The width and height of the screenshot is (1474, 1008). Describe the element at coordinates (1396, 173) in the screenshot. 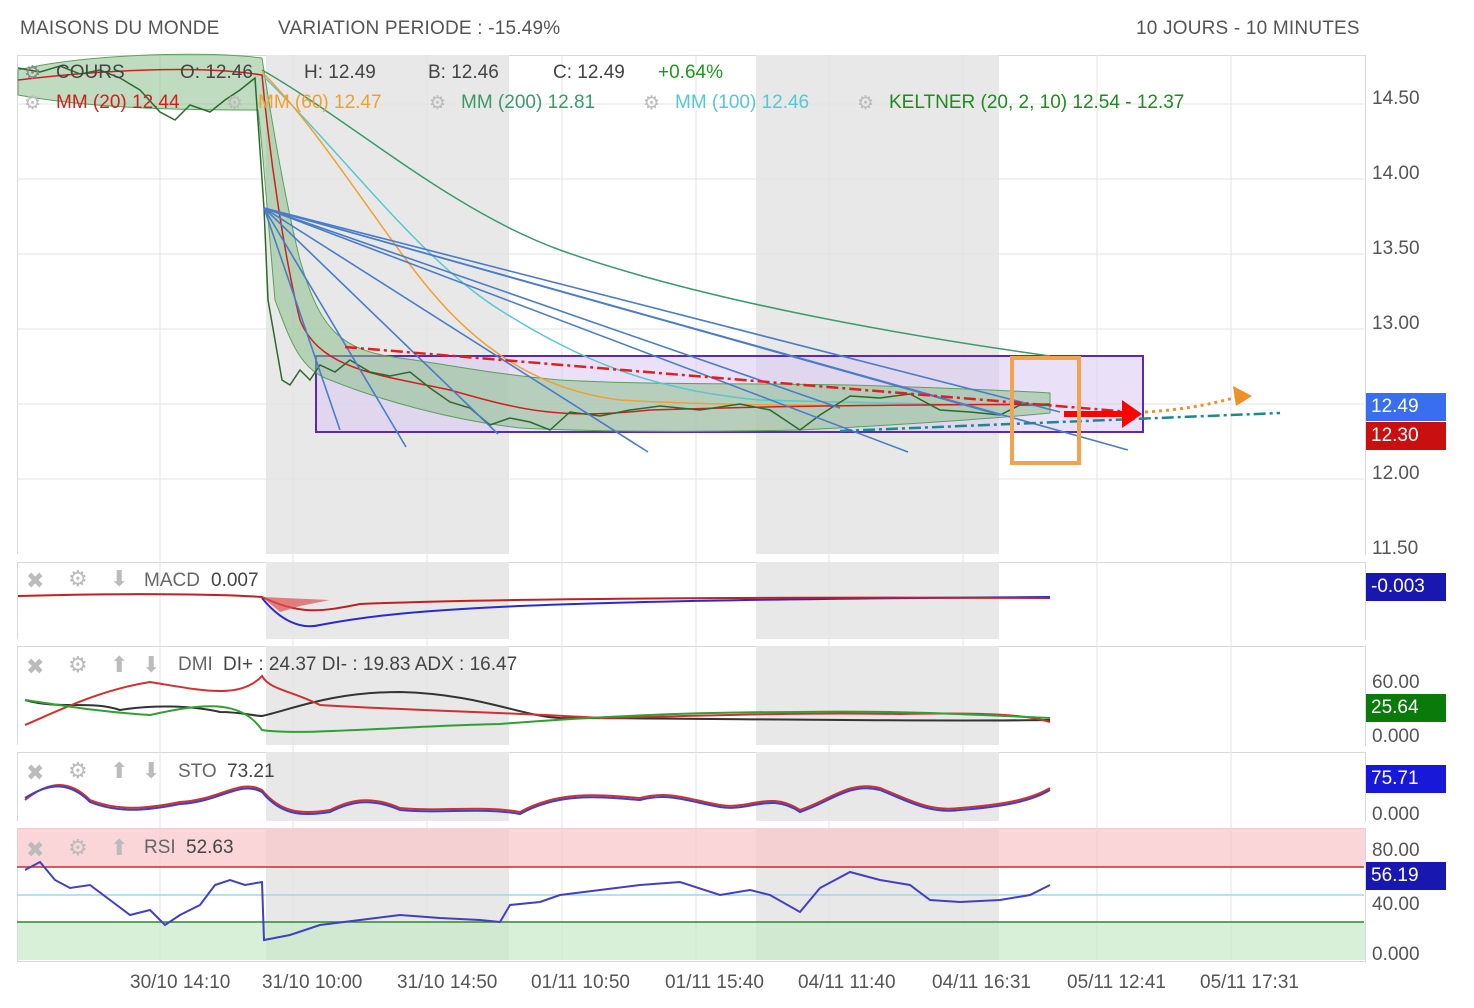

I see `price-tick: 14.00` at that location.